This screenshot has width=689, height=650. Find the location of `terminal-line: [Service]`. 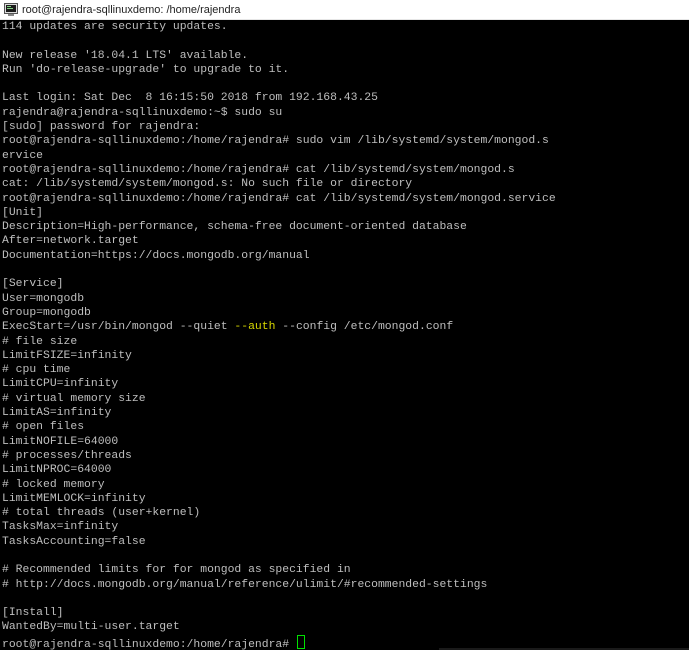

terminal-line: [Service] is located at coordinates (345, 284).